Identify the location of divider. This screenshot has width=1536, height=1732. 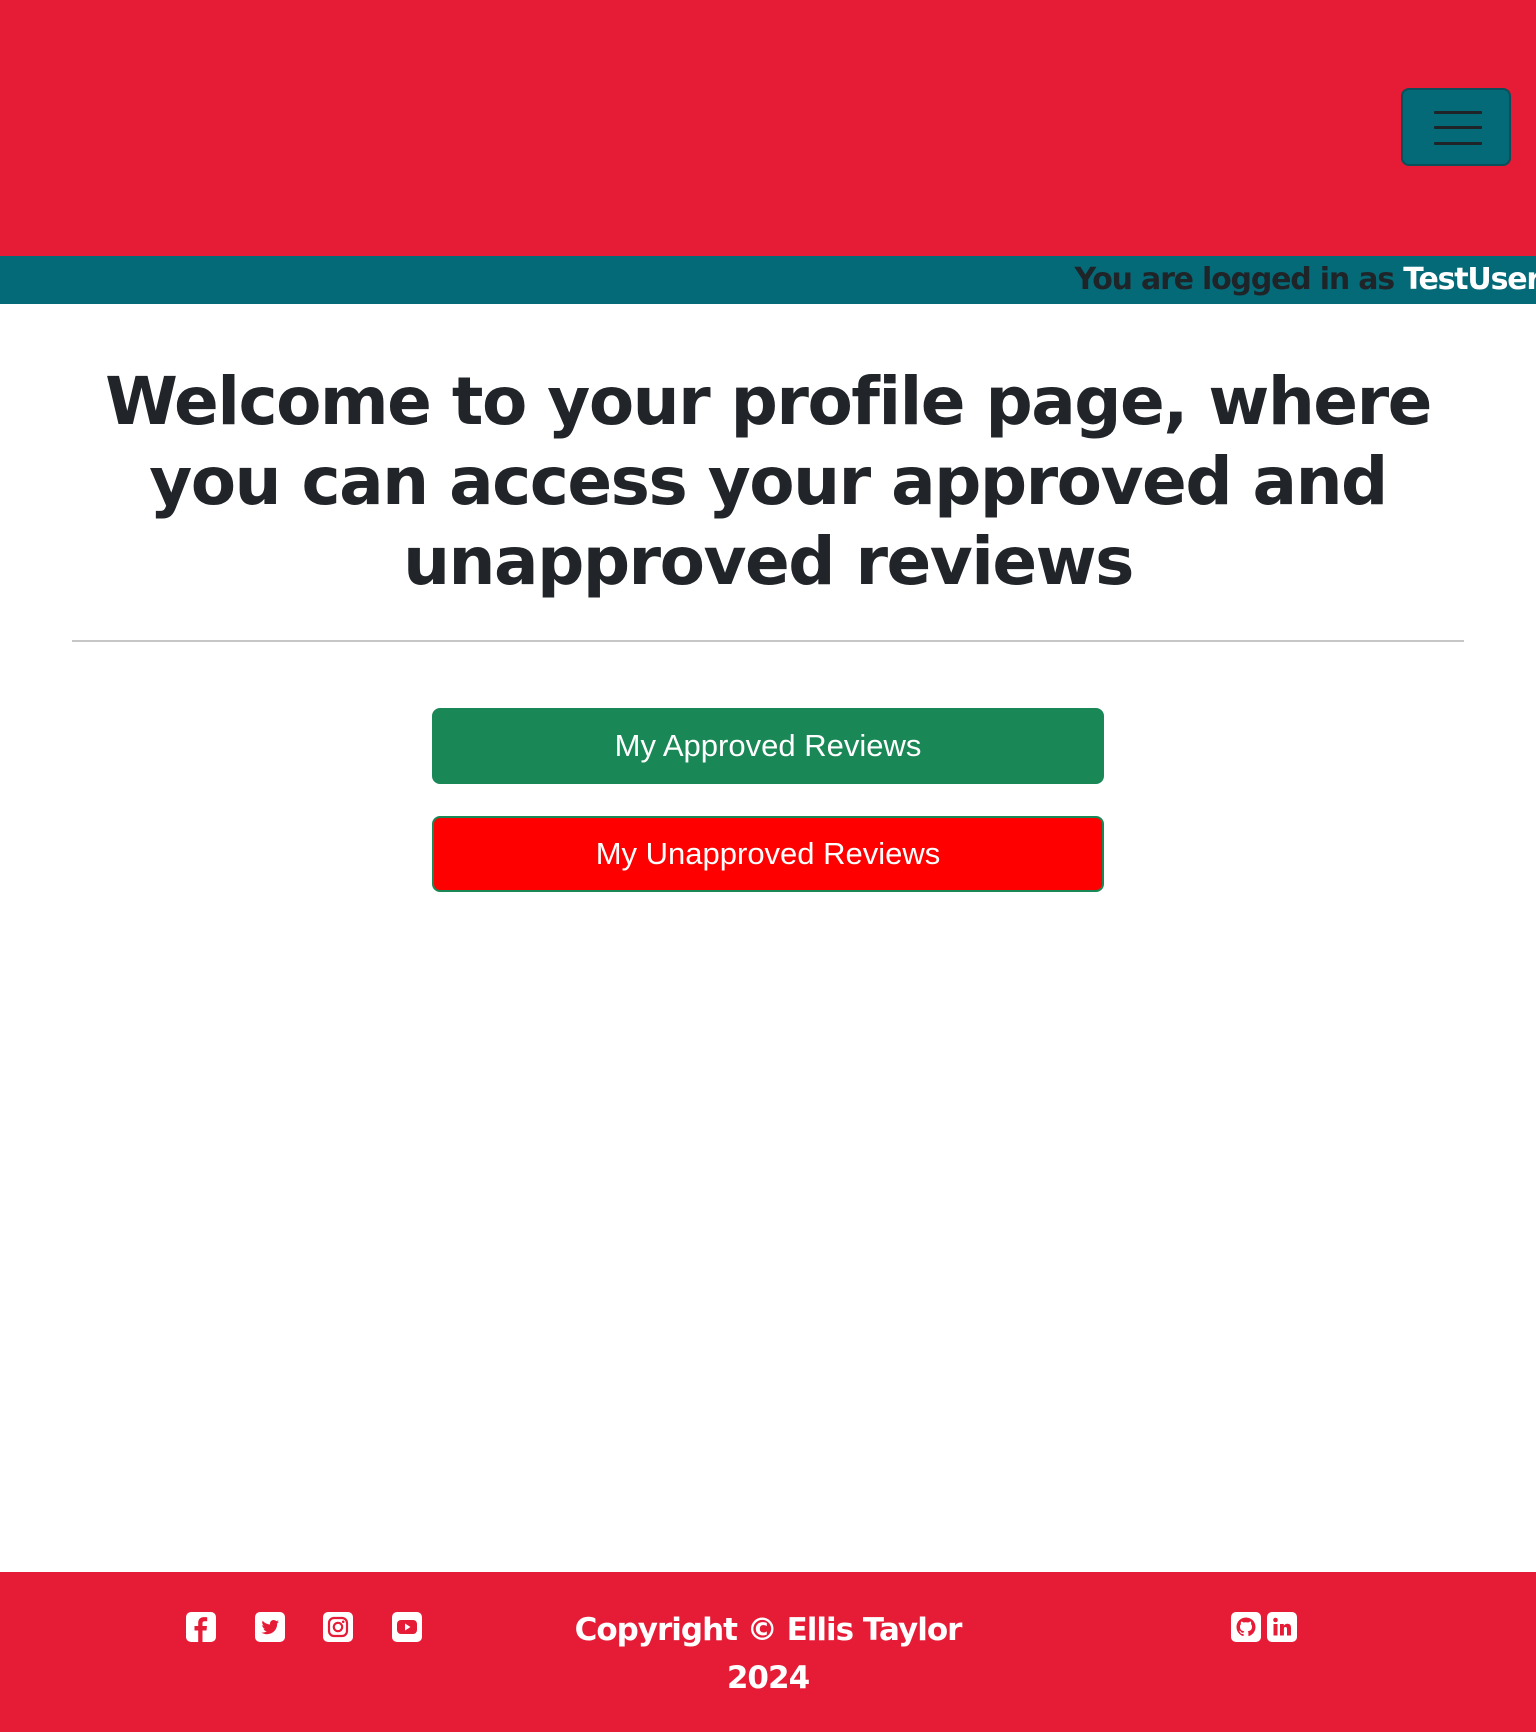
(768, 641).